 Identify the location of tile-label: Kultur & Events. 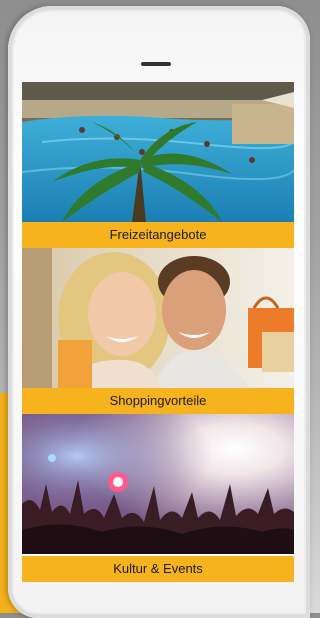
(158, 569).